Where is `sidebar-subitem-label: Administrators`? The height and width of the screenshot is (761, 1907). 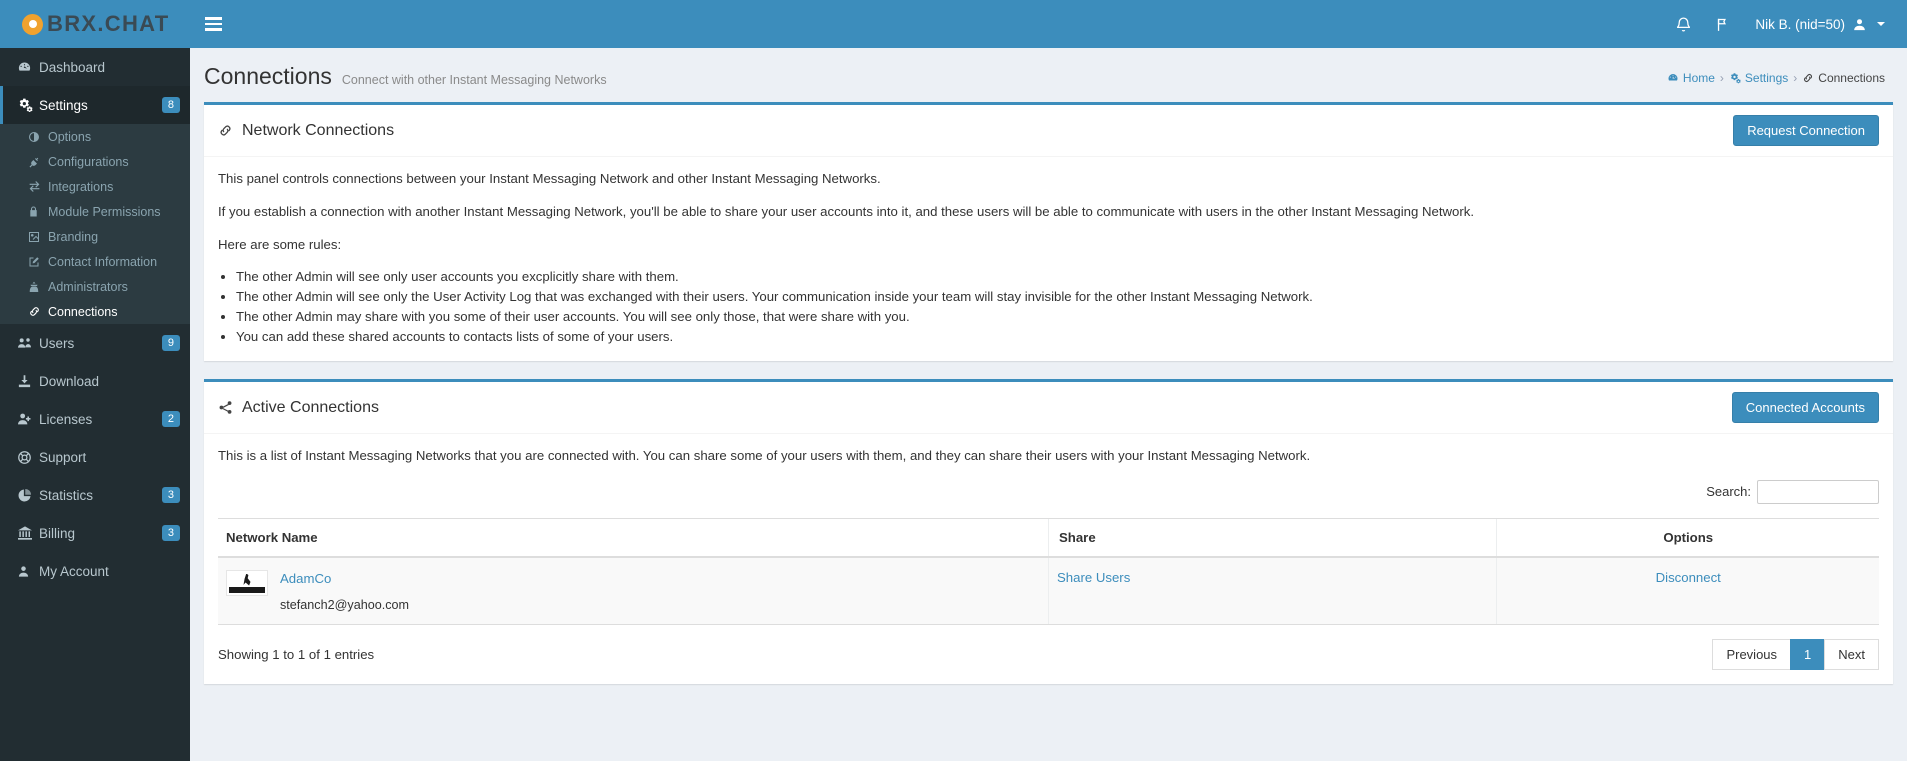 sidebar-subitem-label: Administrators is located at coordinates (88, 286).